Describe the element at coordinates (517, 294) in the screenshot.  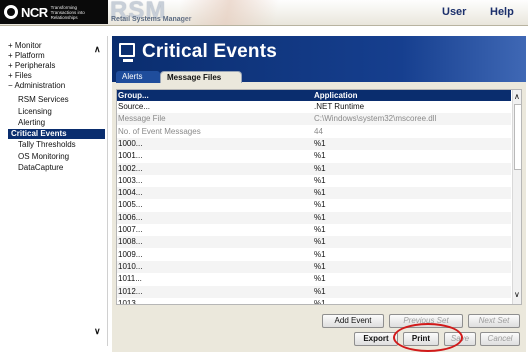
I see `scroll-down-icon: ∨` at that location.